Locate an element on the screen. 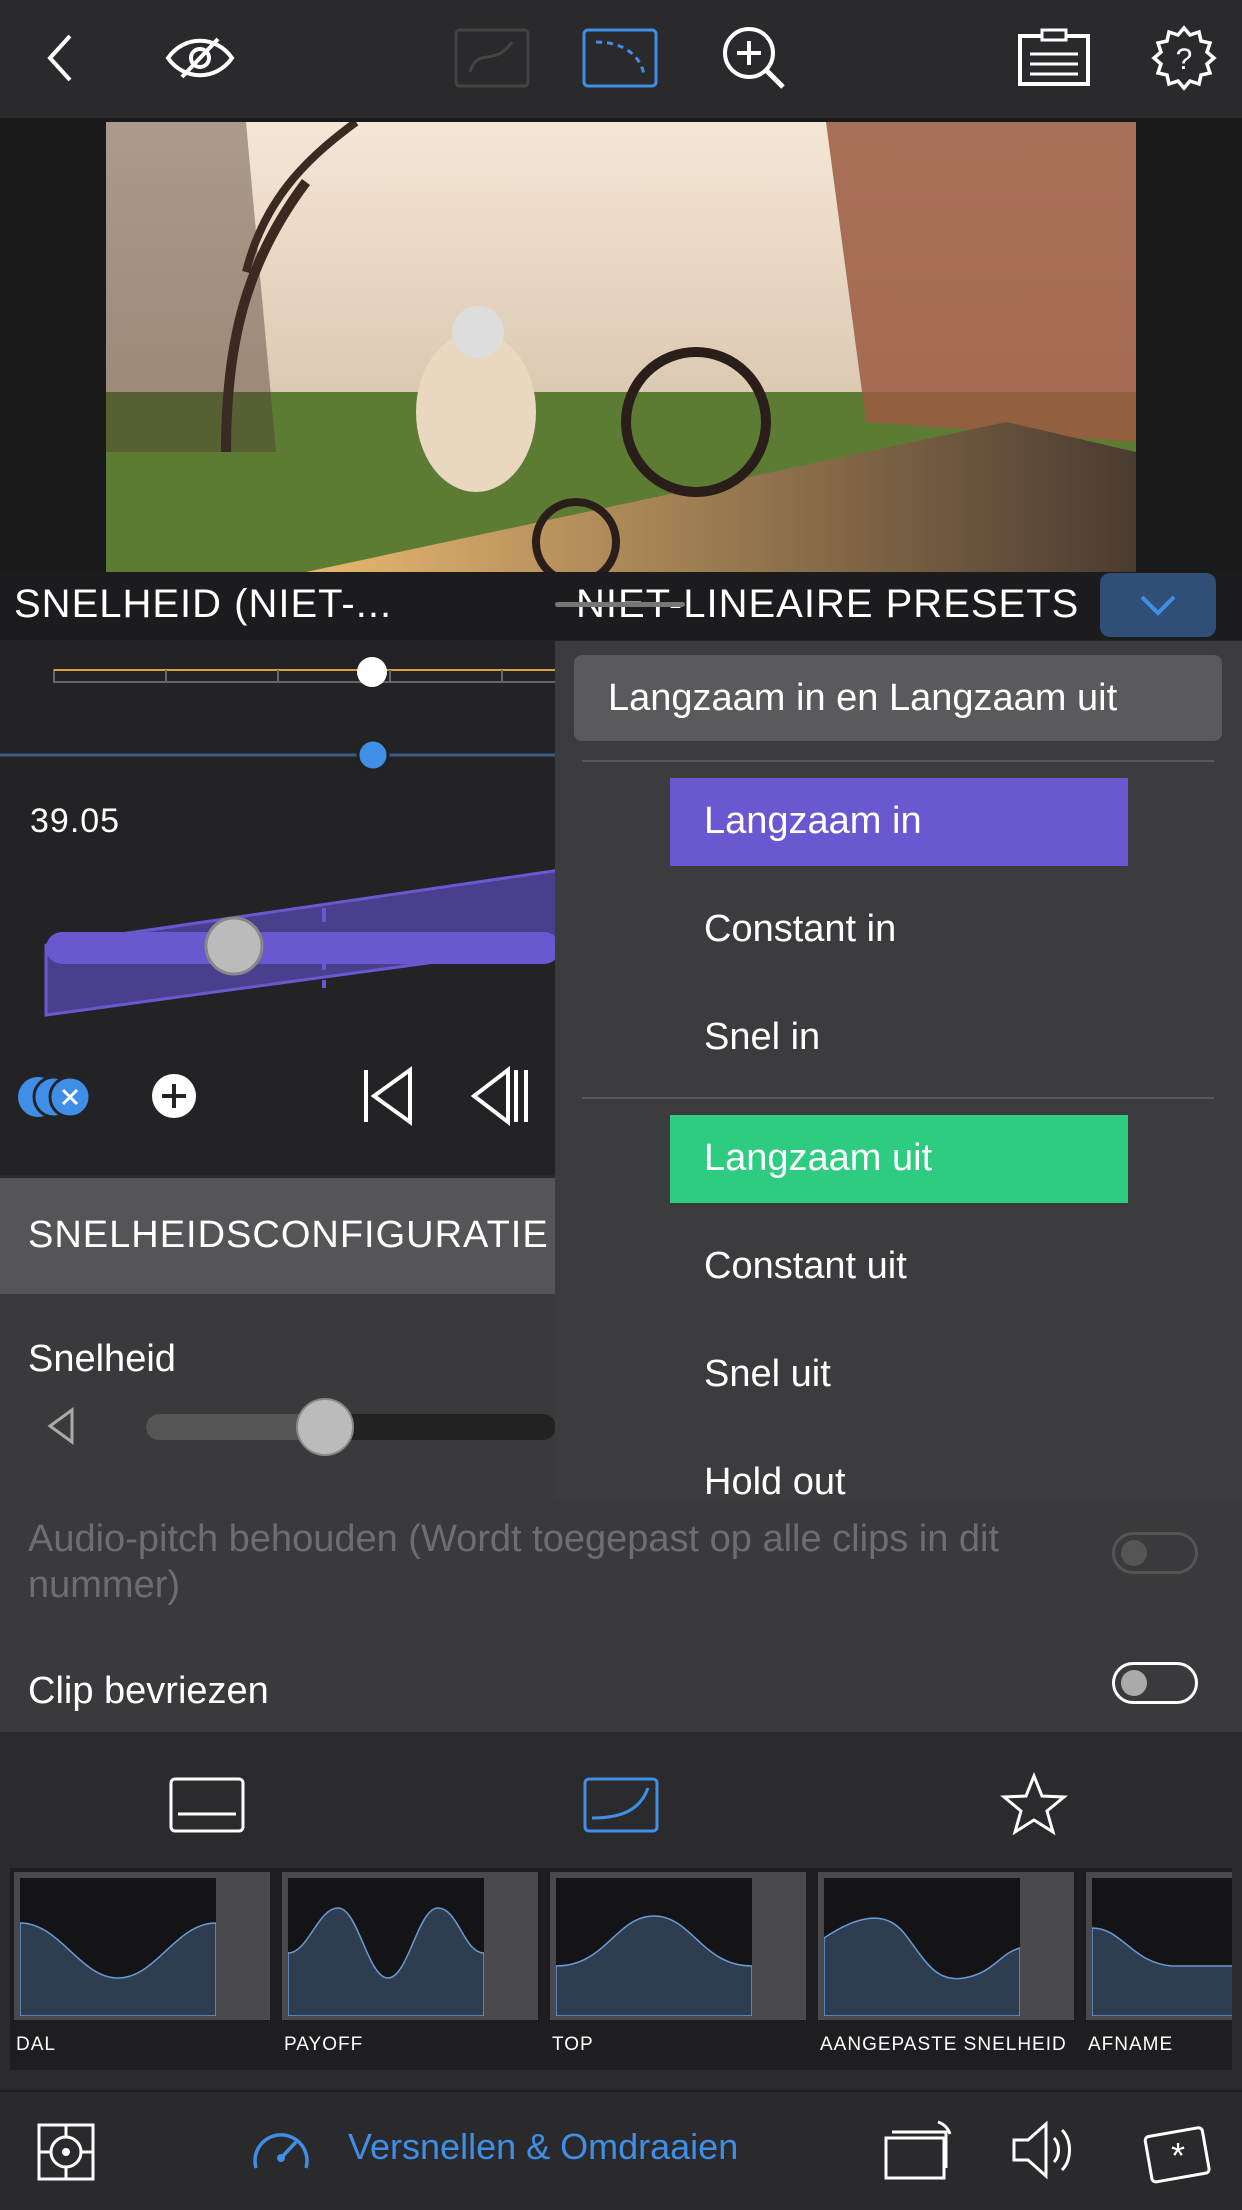 This screenshot has width=1242, height=2210. step-back-icon is located at coordinates (499, 1096).